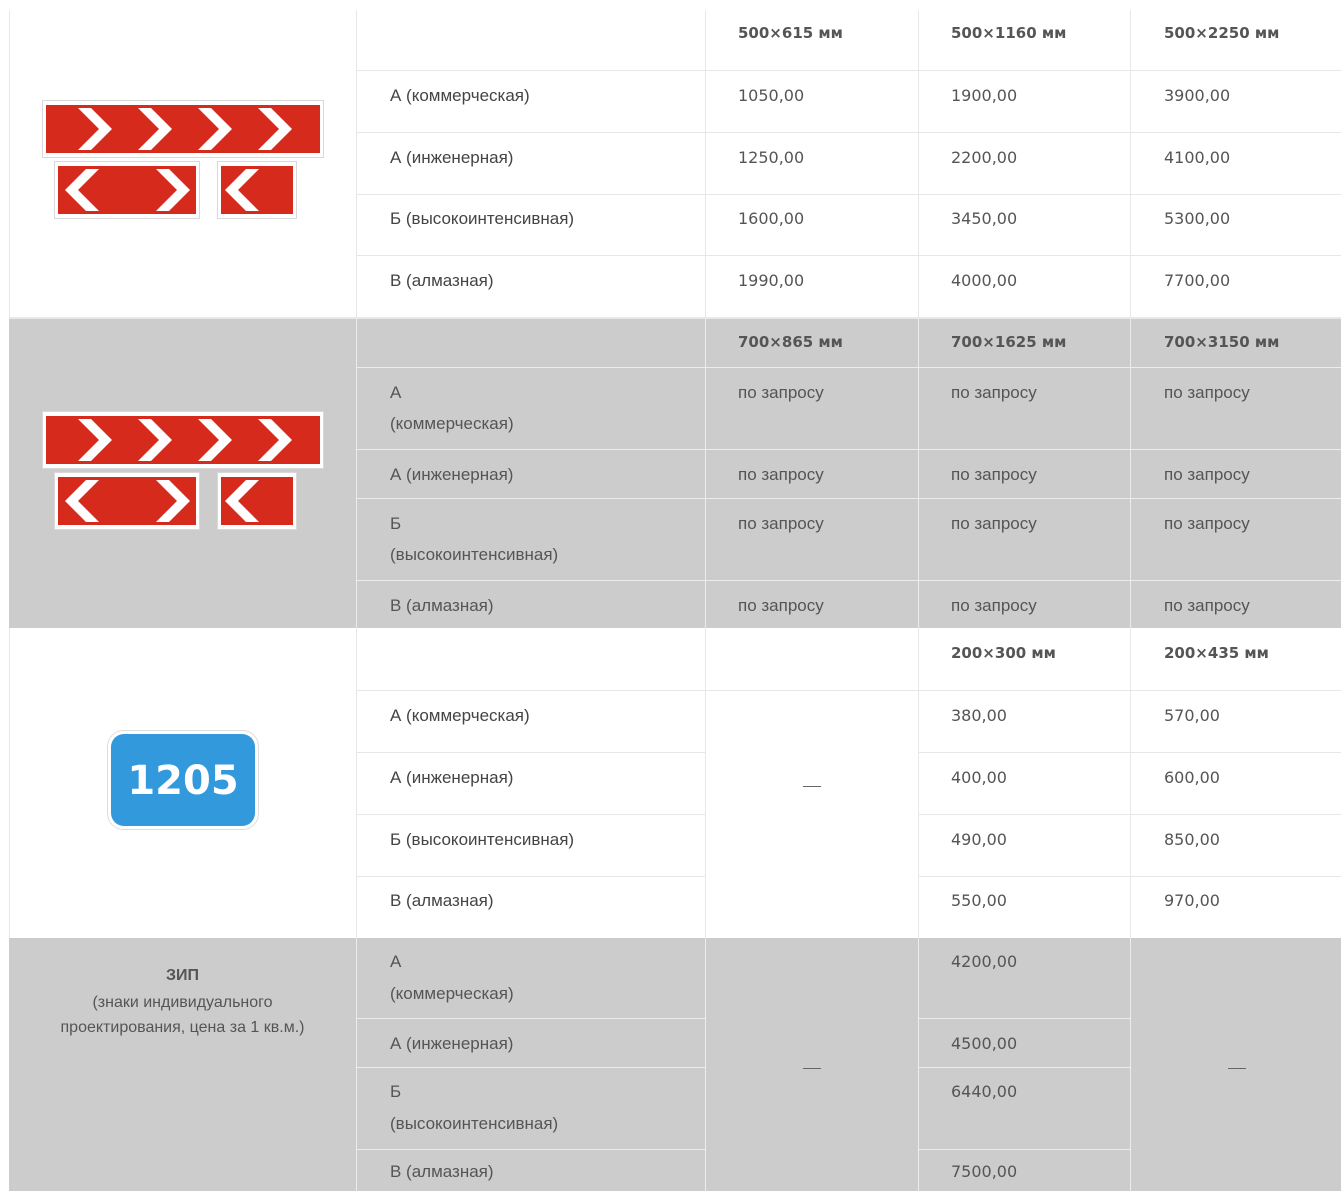  Describe the element at coordinates (1003, 653) in the screenshot. I see `size-header: 200×300 мм` at that location.